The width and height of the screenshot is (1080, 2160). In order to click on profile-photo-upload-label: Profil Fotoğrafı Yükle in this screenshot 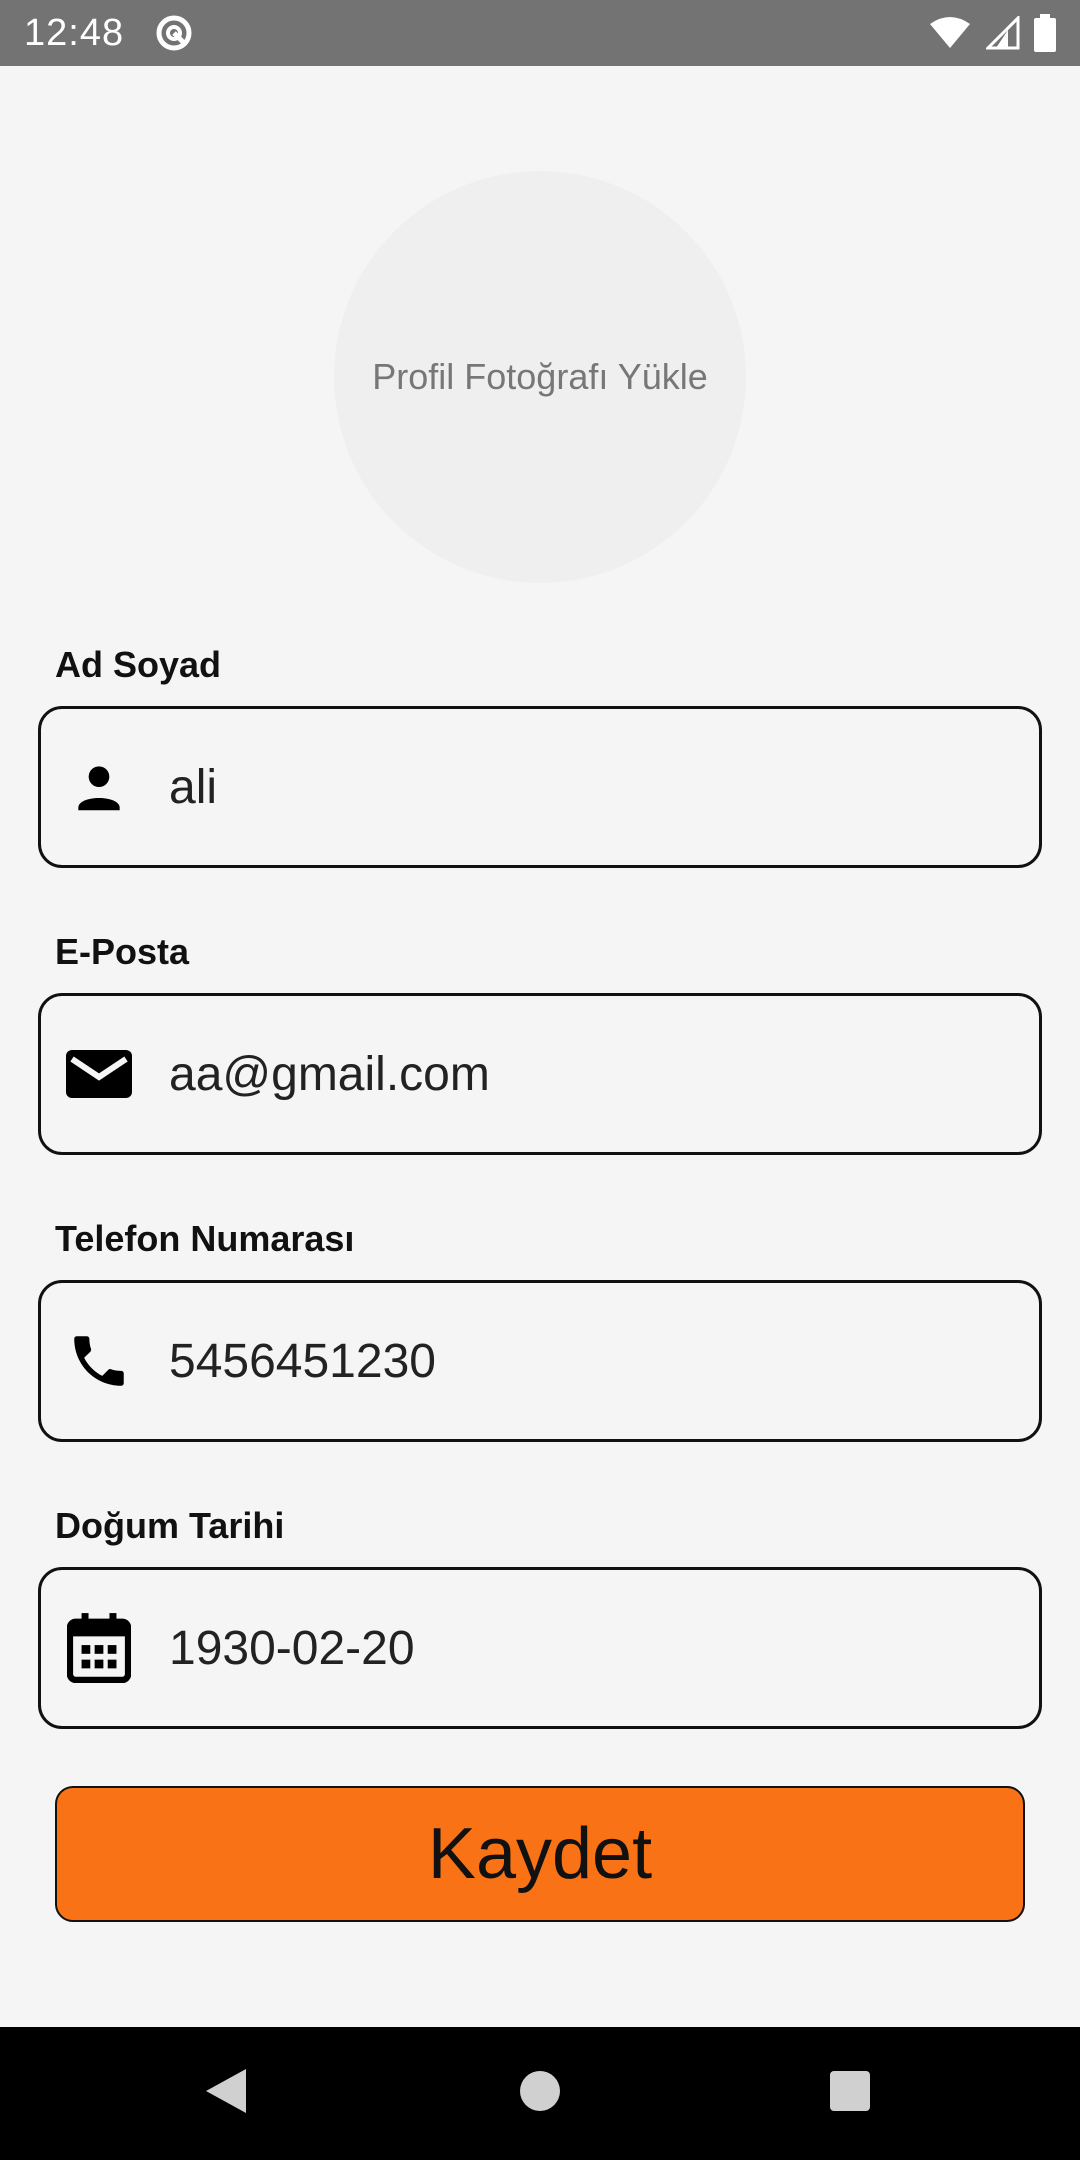, I will do `click(540, 376)`.